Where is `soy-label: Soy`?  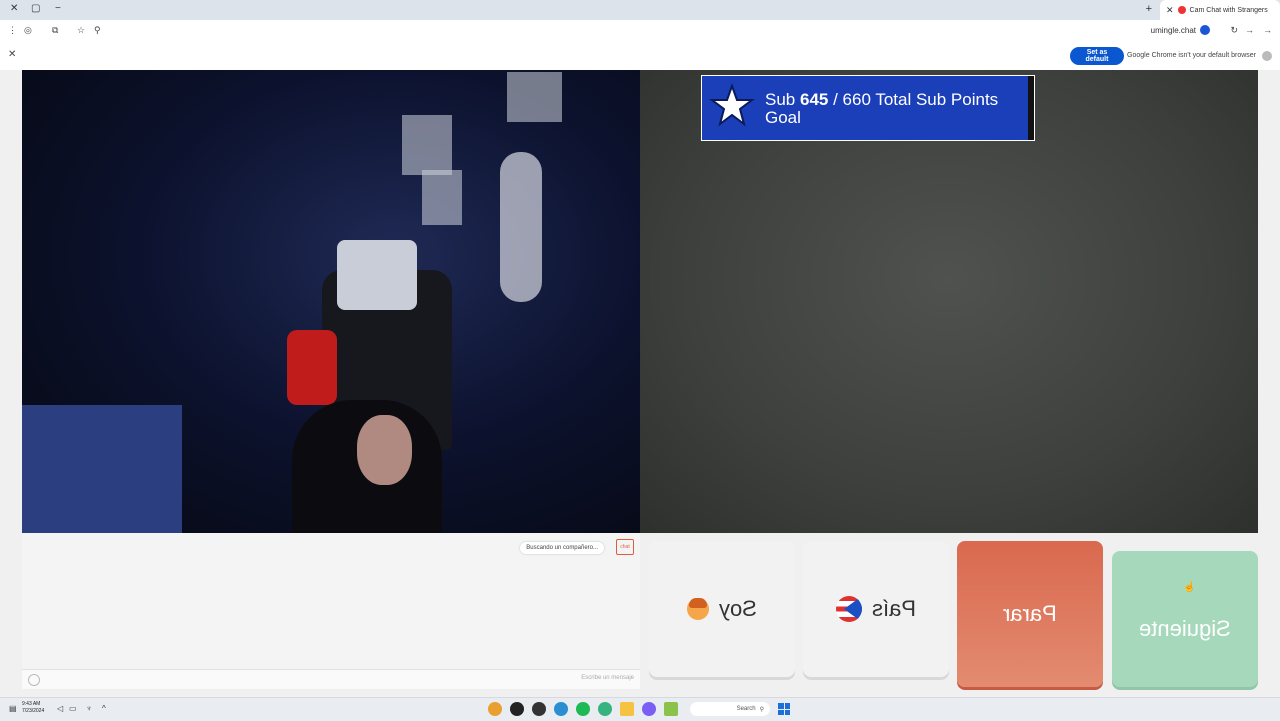 soy-label: Soy is located at coordinates (738, 608).